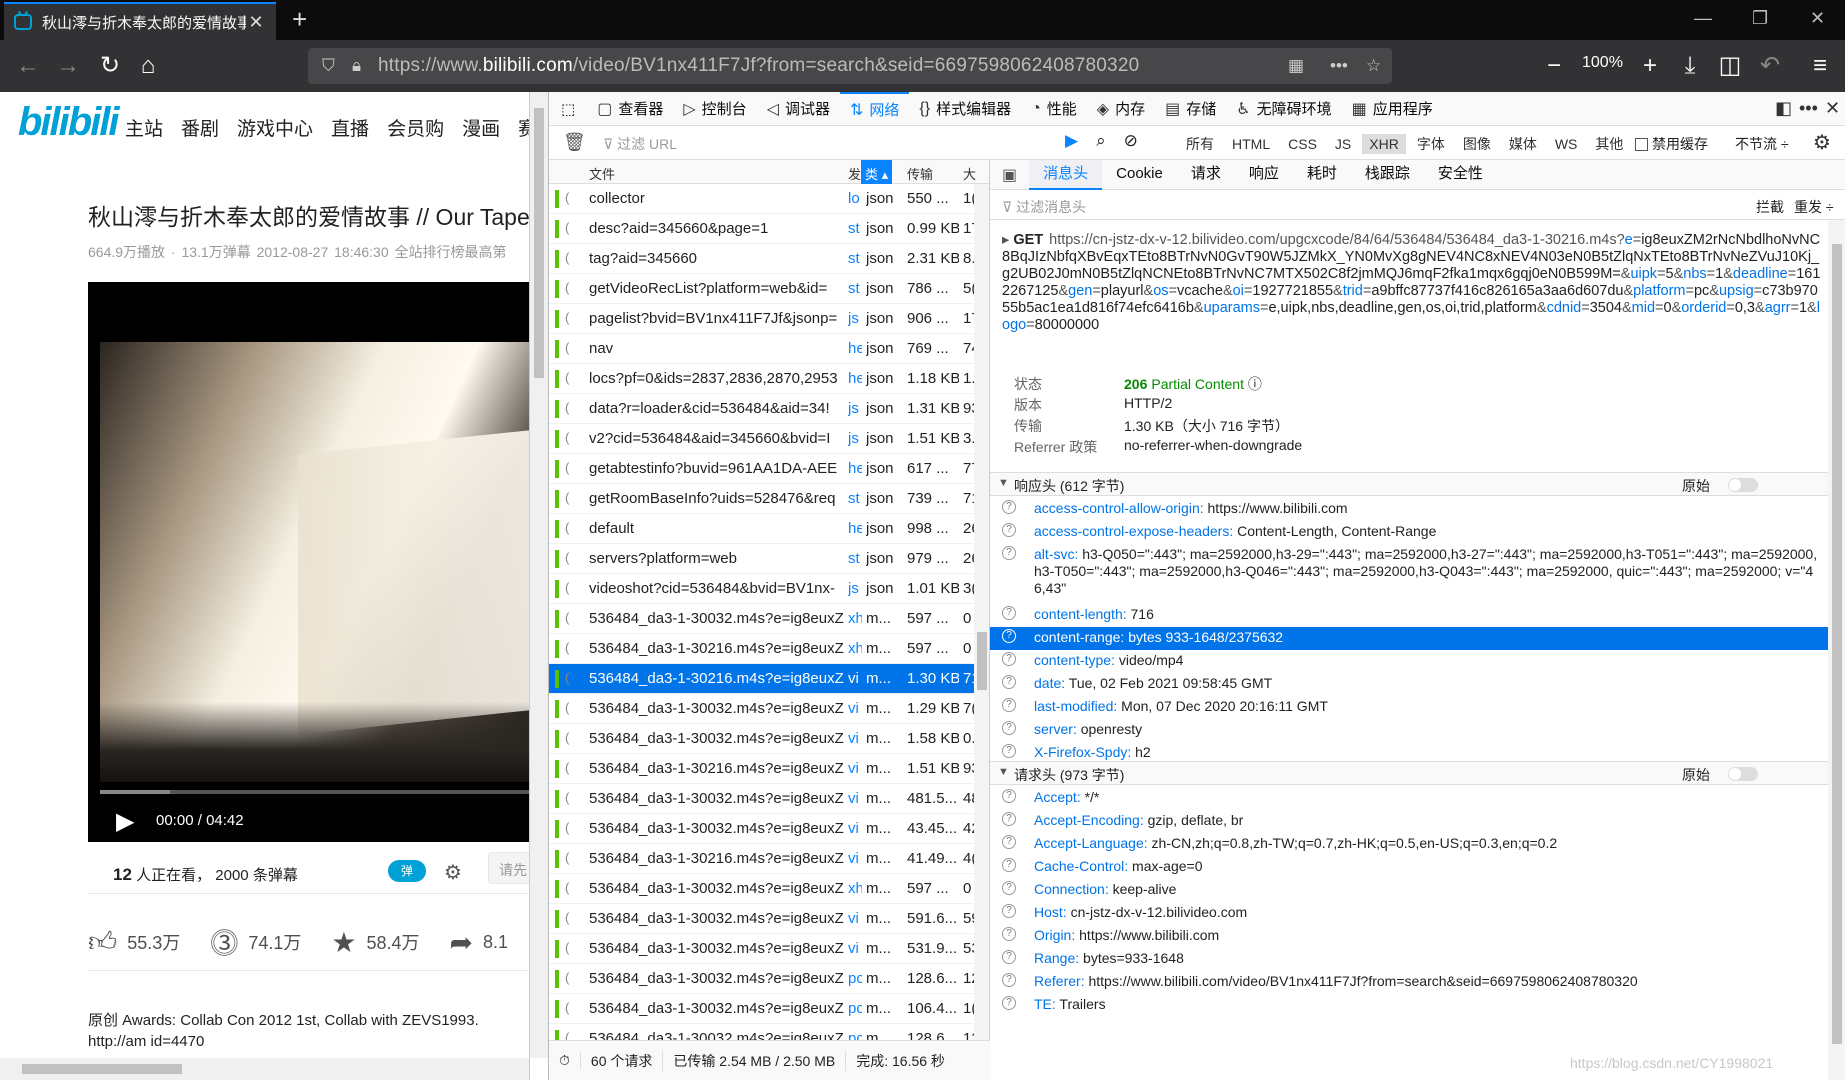  Describe the element at coordinates (275, 127) in the screenshot. I see `nav-item-games: 游戏中心` at that location.